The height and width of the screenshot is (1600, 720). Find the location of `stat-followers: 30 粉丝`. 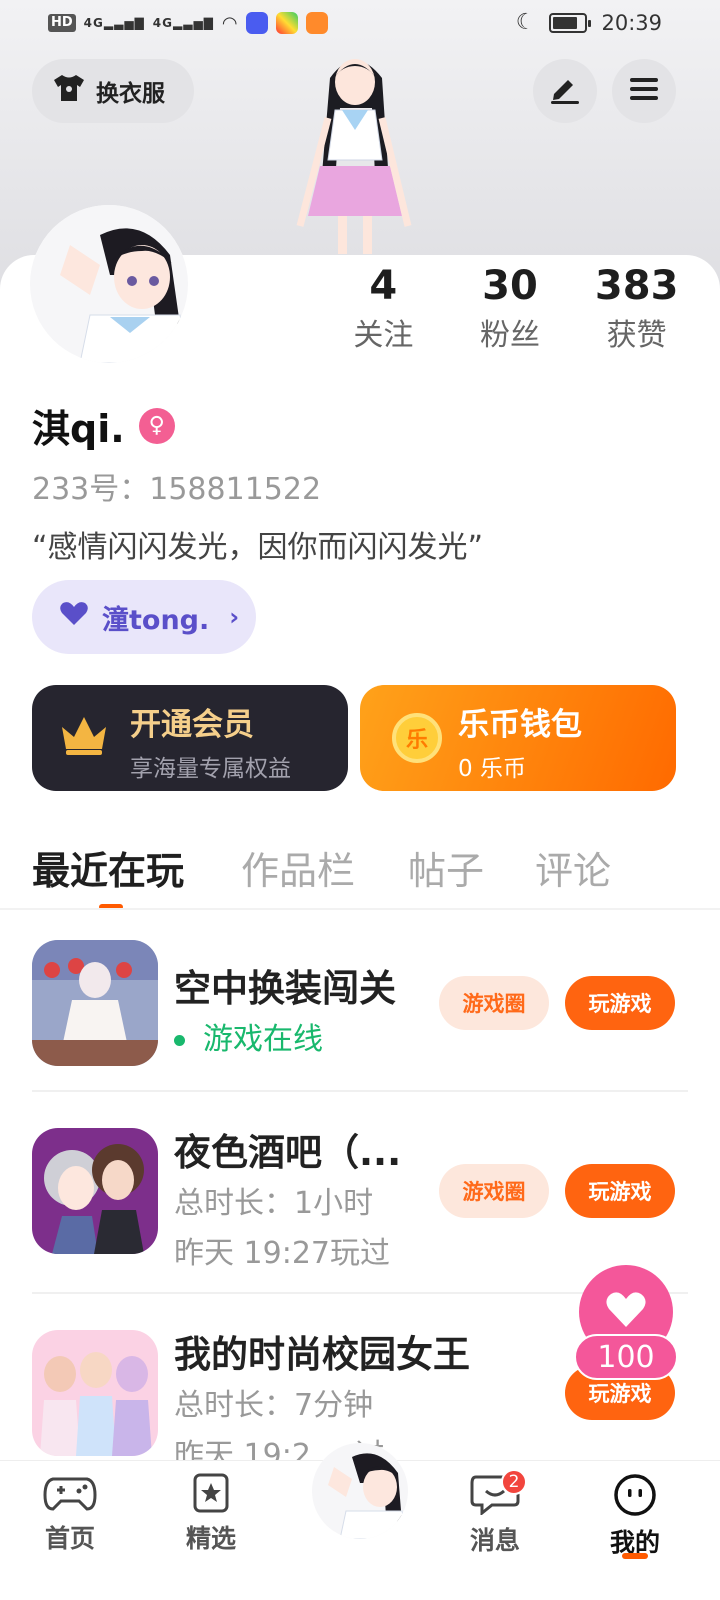

stat-followers: 30 粉丝 is located at coordinates (510, 308).